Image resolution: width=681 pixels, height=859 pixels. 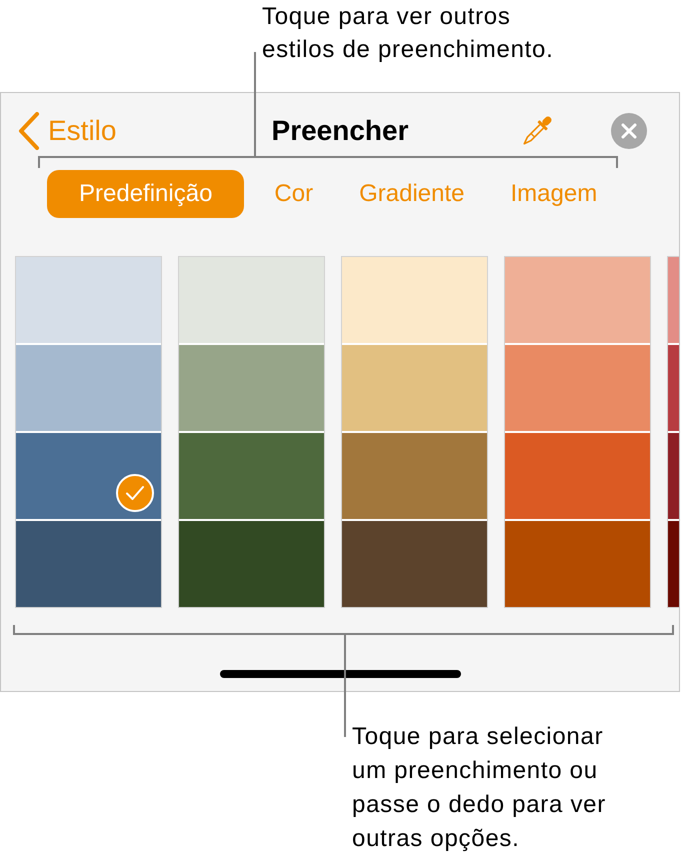 I want to click on segment-tab: Gradiente, so click(x=411, y=194).